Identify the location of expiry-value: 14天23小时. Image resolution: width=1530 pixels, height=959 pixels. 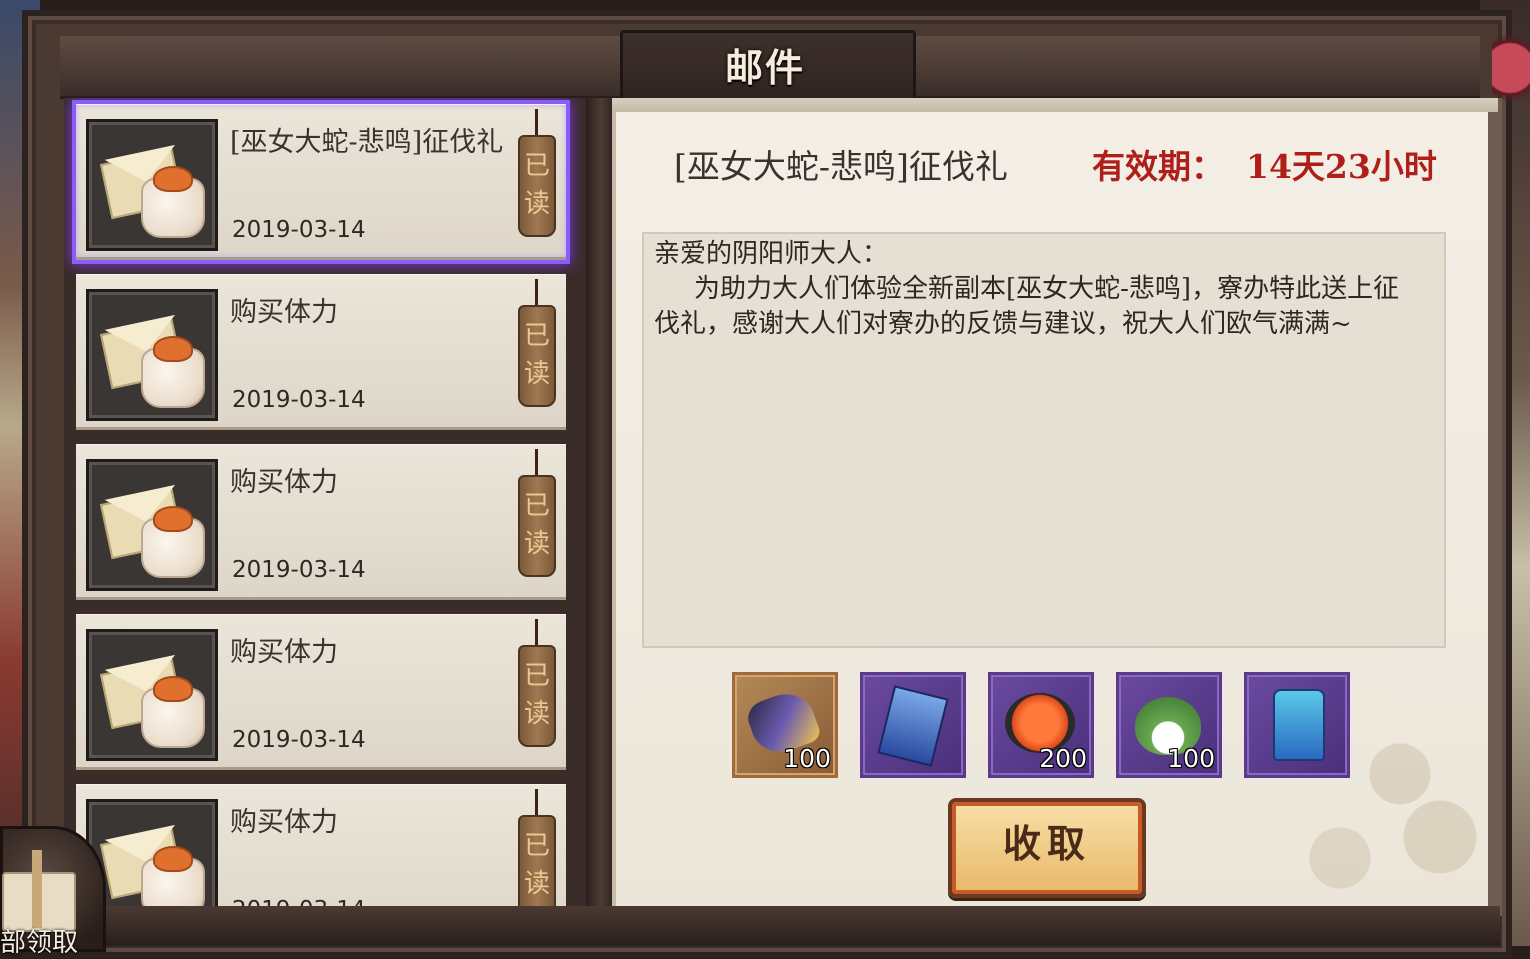
(1341, 166).